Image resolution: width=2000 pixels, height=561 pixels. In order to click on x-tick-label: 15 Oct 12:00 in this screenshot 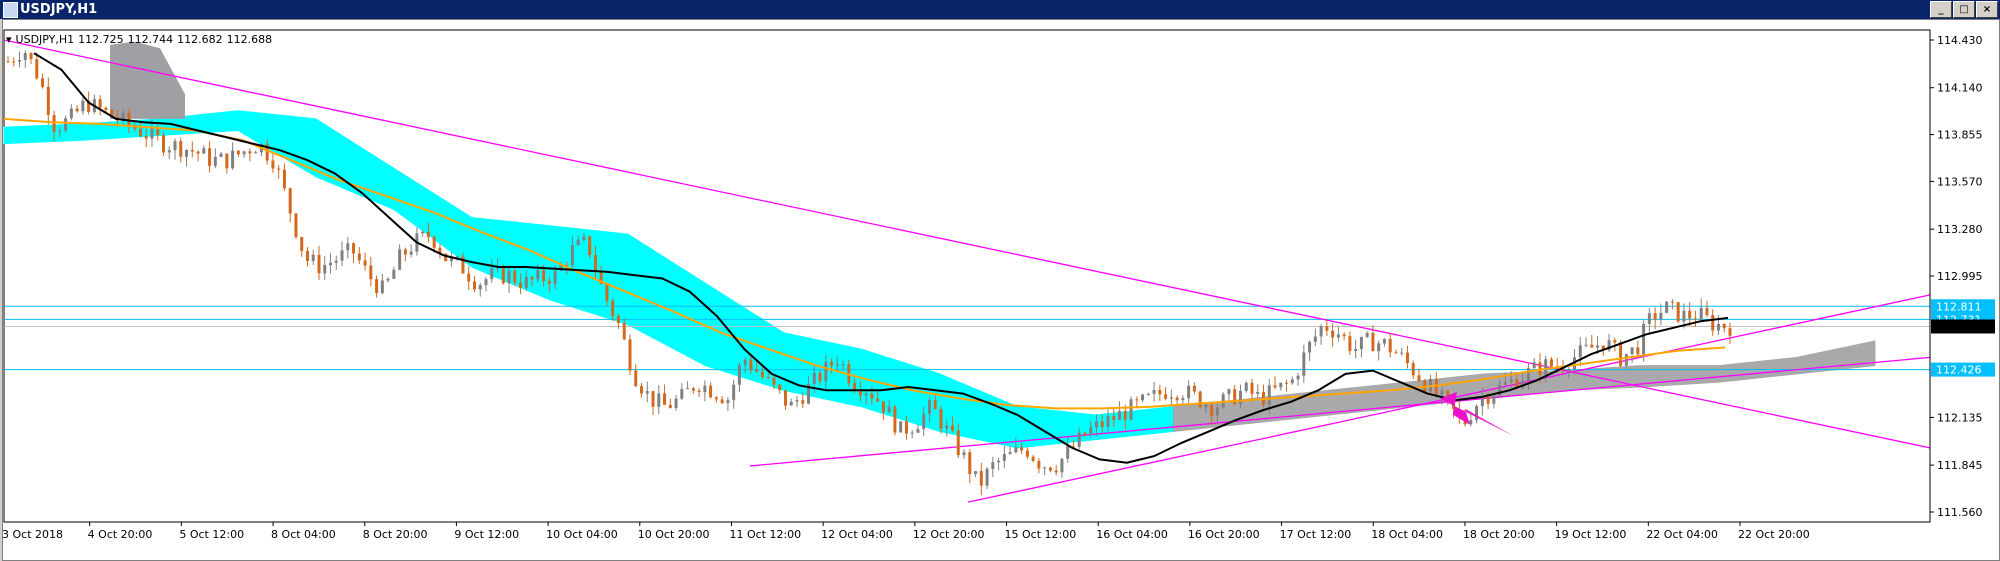, I will do `click(1041, 534)`.